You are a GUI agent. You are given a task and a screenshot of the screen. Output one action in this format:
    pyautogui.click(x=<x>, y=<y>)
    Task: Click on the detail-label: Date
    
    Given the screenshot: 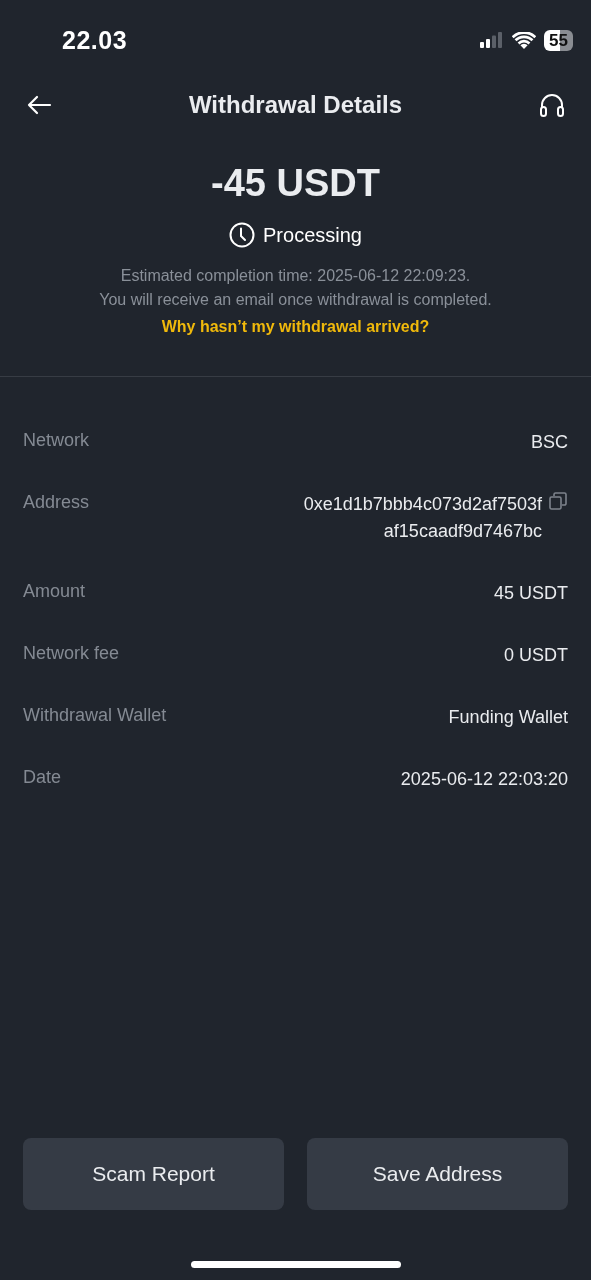 What is the action you would take?
    pyautogui.click(x=42, y=777)
    